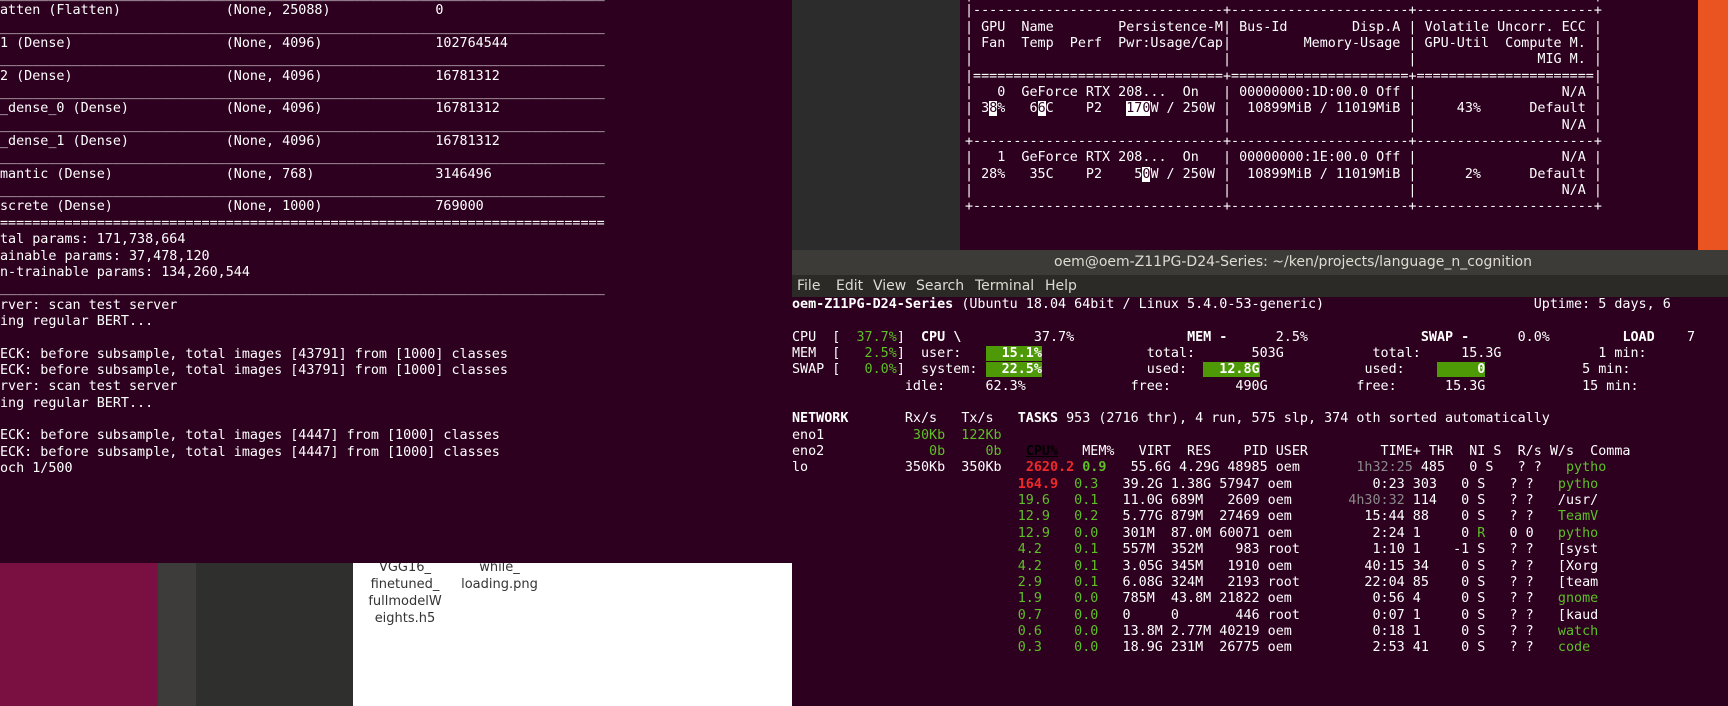  I want to click on terminal-line: 2 (Dense) (None, 4096) 16781312, so click(250, 76).